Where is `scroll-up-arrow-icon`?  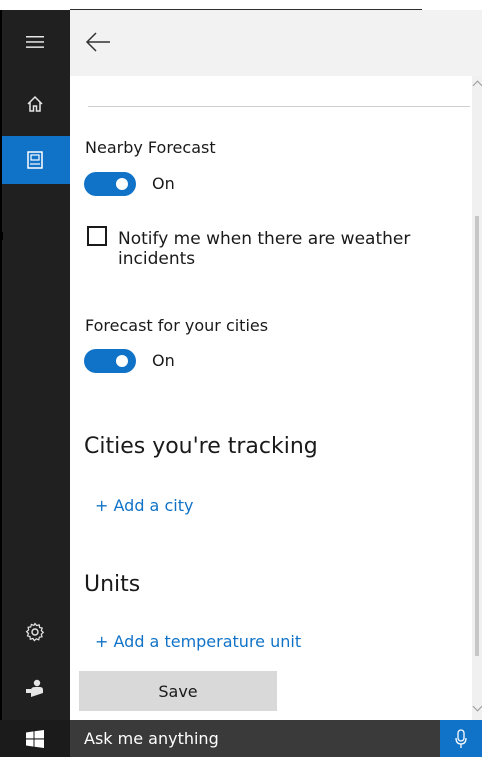 scroll-up-arrow-icon is located at coordinates (477, 85).